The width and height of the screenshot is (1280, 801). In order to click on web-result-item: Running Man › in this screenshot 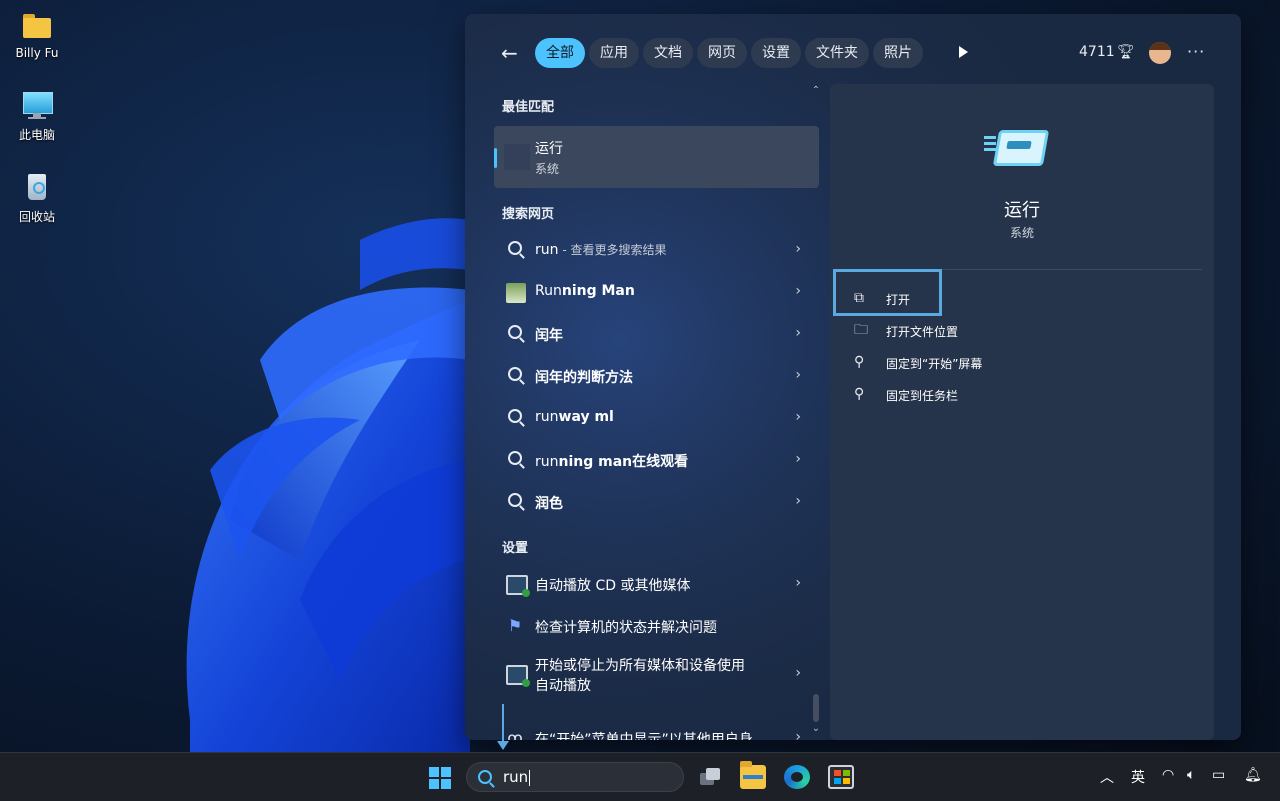, I will do `click(656, 292)`.